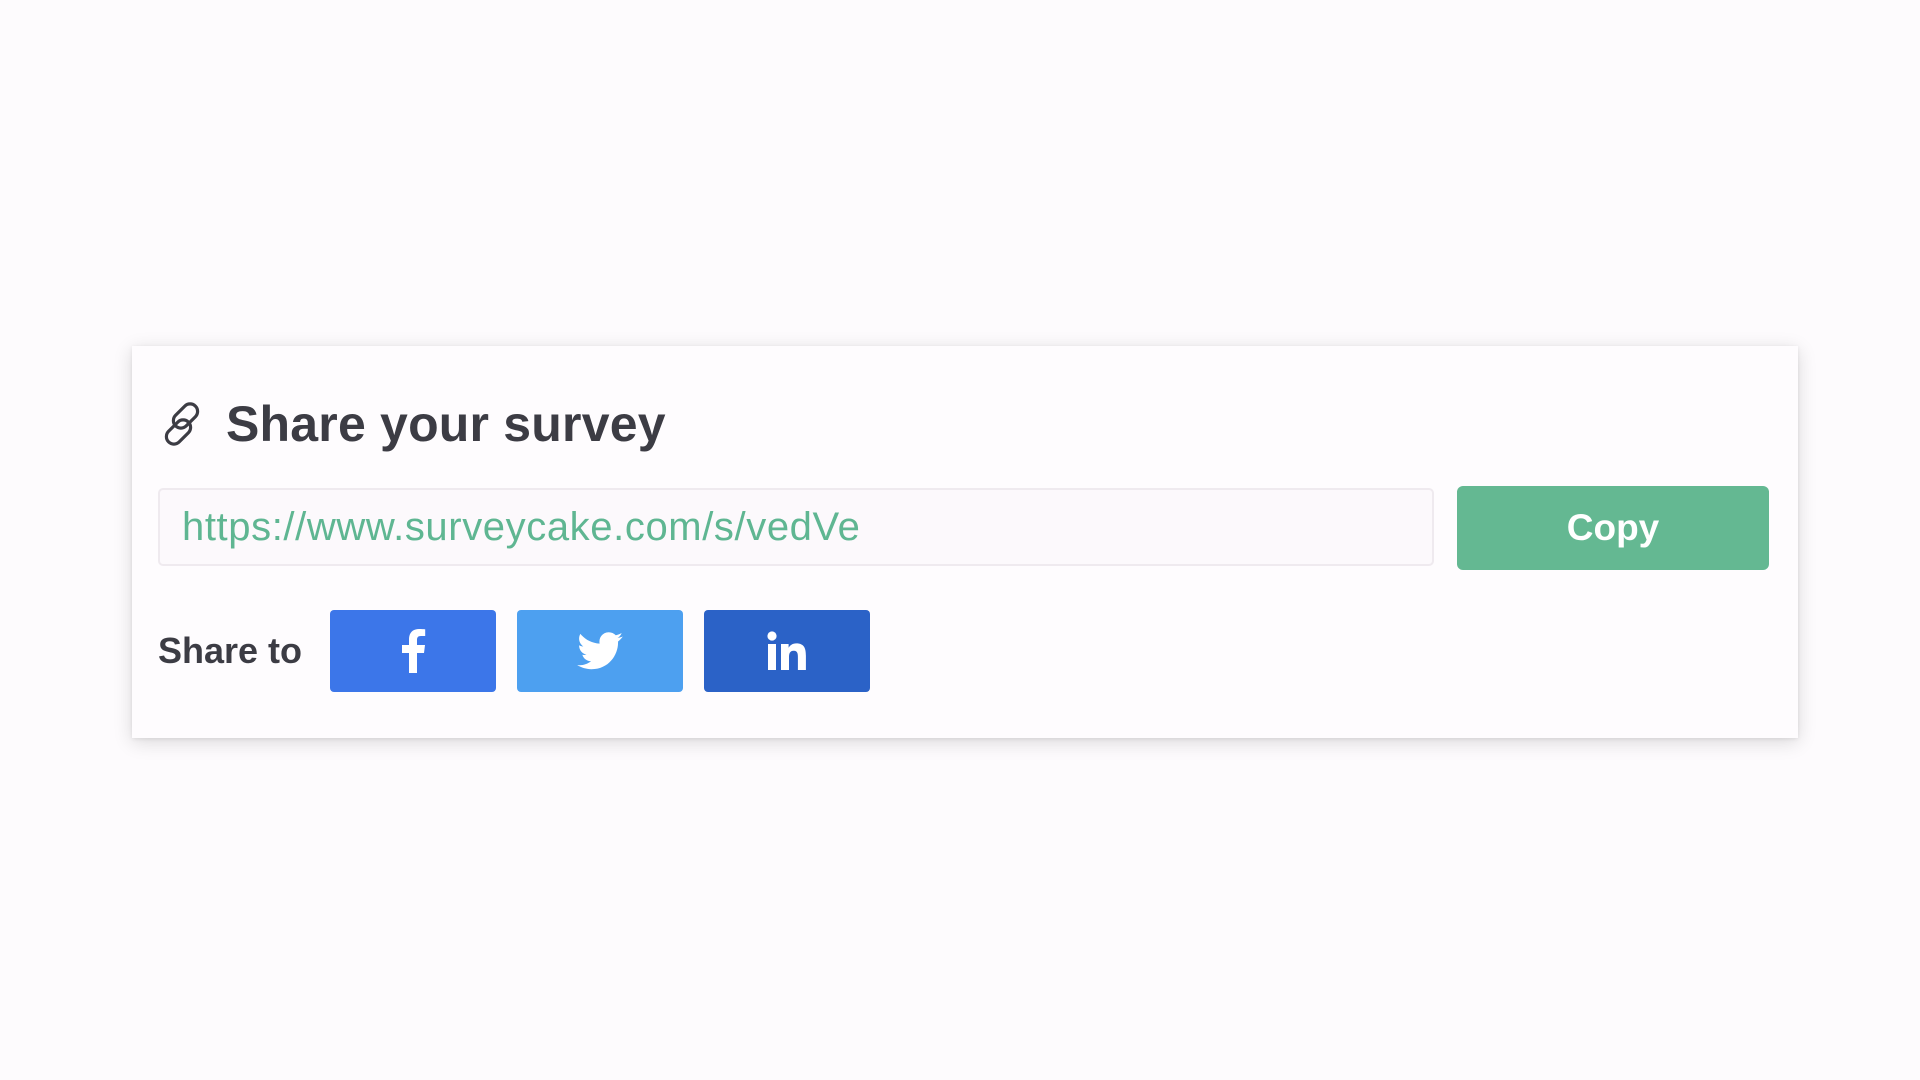 Image resolution: width=1920 pixels, height=1080 pixels. I want to click on facebook-icon, so click(413, 651).